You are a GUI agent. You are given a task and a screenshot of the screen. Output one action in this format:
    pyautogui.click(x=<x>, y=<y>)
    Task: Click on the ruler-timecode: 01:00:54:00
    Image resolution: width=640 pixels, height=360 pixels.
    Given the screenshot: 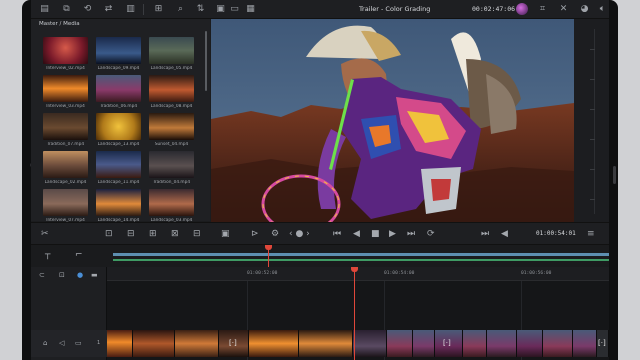 What is the action you would take?
    pyautogui.click(x=399, y=273)
    